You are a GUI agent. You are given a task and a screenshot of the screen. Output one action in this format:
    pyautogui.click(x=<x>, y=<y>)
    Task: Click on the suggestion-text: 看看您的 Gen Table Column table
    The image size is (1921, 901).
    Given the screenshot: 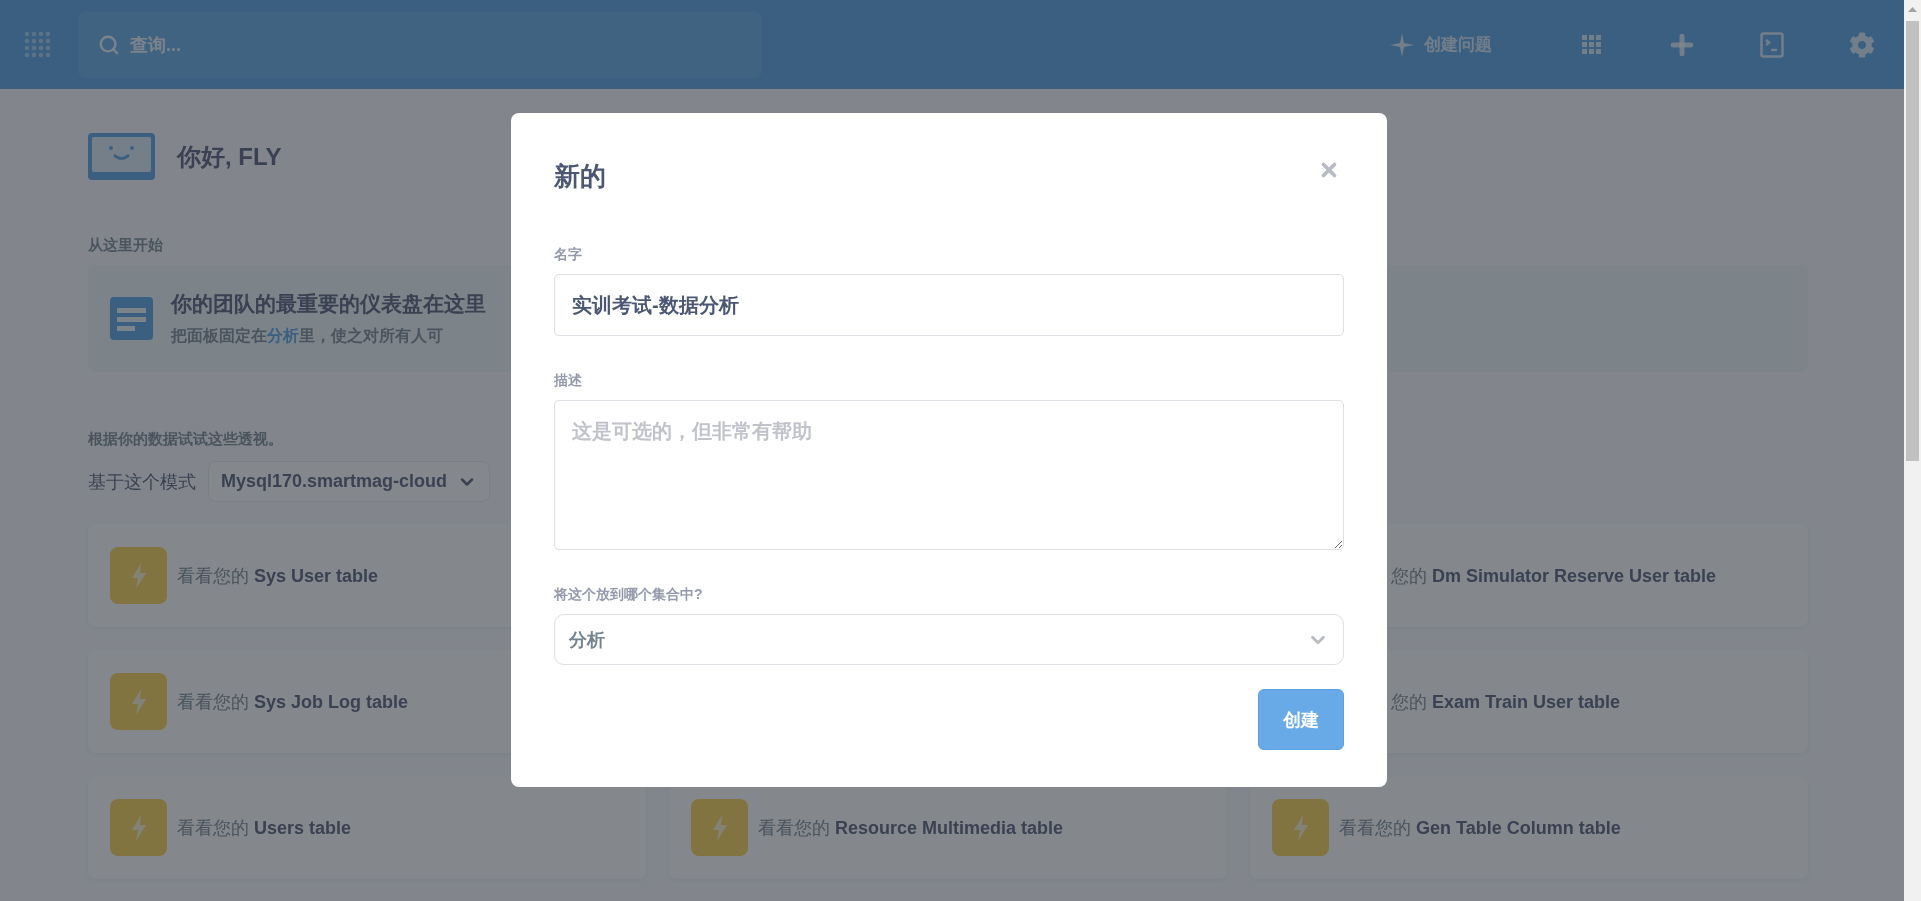 What is the action you would take?
    pyautogui.click(x=1480, y=828)
    